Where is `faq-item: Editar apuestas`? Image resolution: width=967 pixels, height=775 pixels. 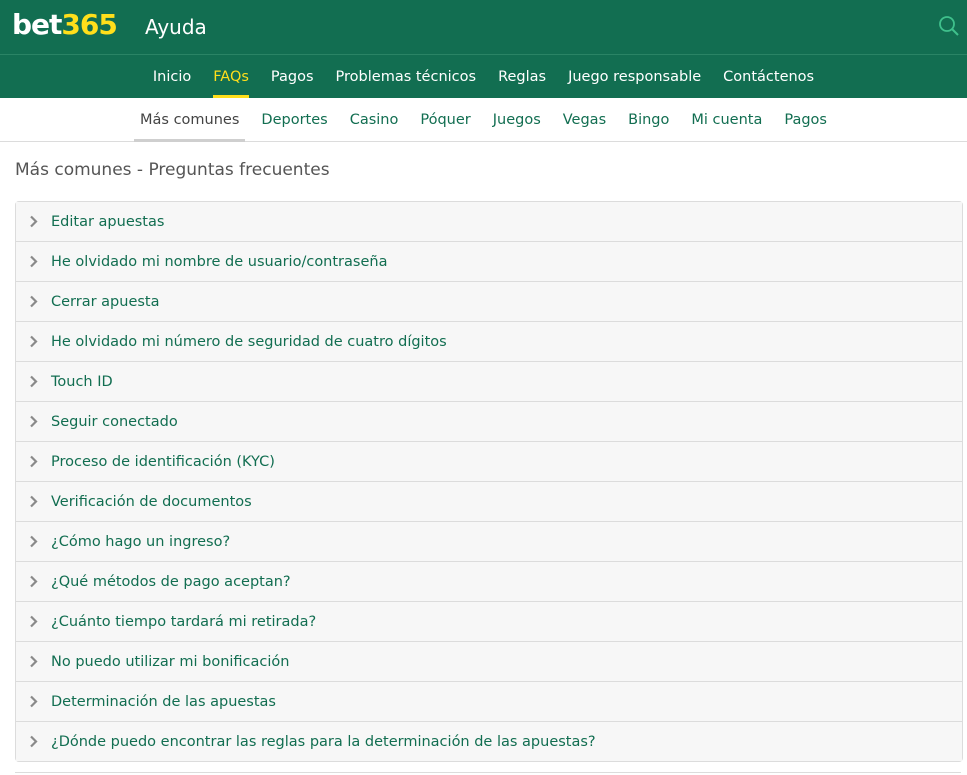 faq-item: Editar apuestas is located at coordinates (489, 222).